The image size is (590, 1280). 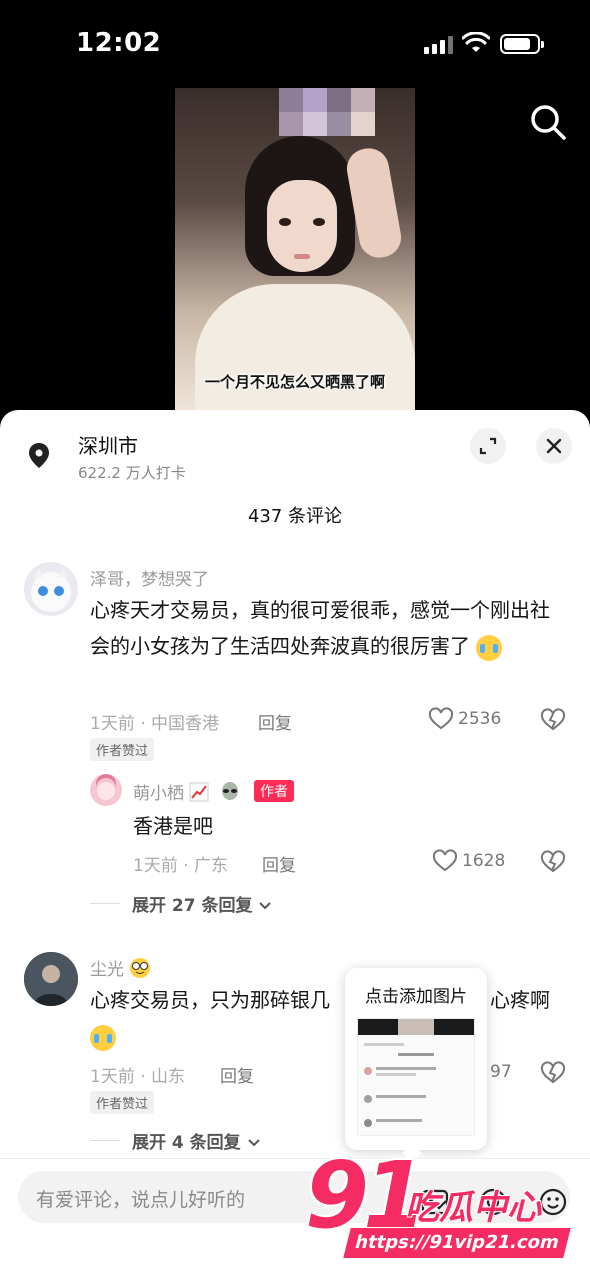 What do you see at coordinates (484, 861) in the screenshot?
I see `like-count: 1628` at bounding box center [484, 861].